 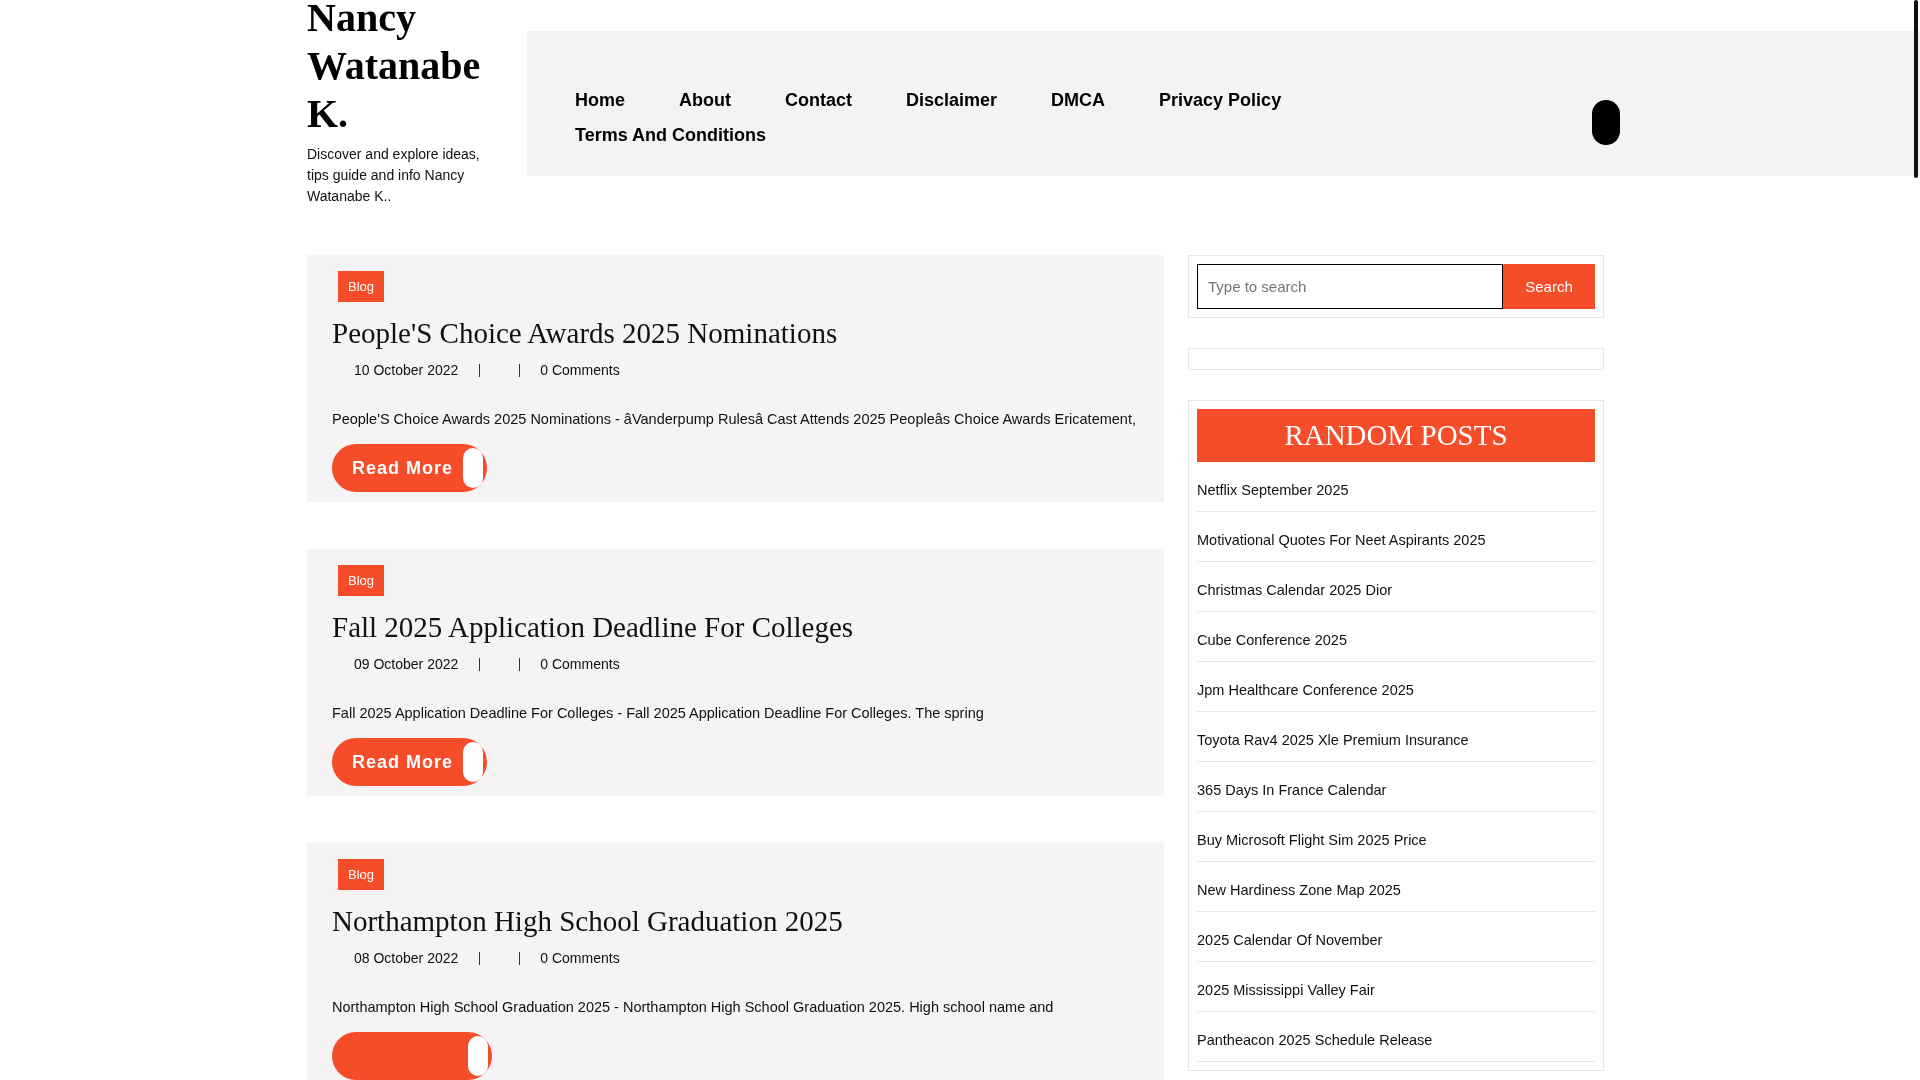 I want to click on nav-link: Contact, so click(x=818, y=100).